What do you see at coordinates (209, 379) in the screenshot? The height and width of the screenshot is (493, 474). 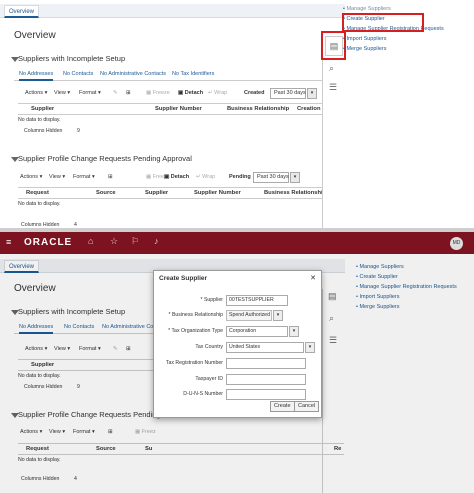 I see `taxpayer-id-label: Taxpayer ID` at bounding box center [209, 379].